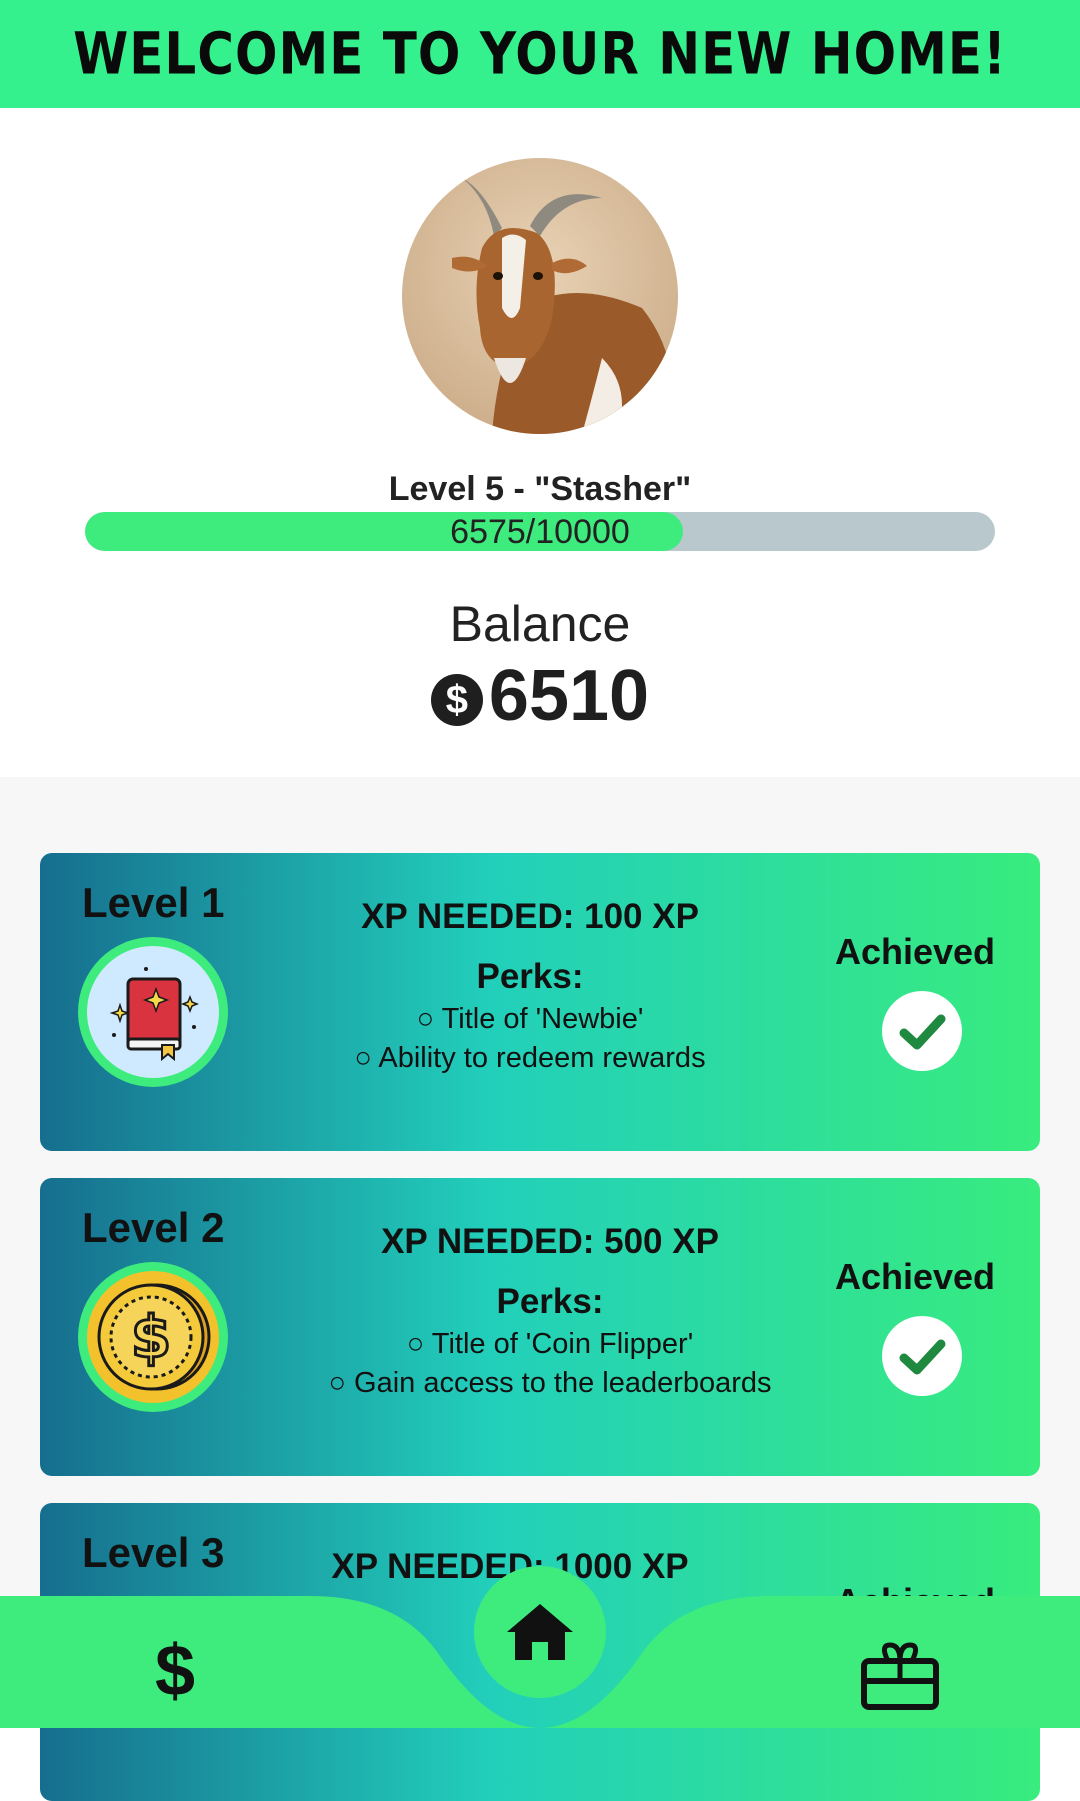  I want to click on avatar, so click(540, 296).